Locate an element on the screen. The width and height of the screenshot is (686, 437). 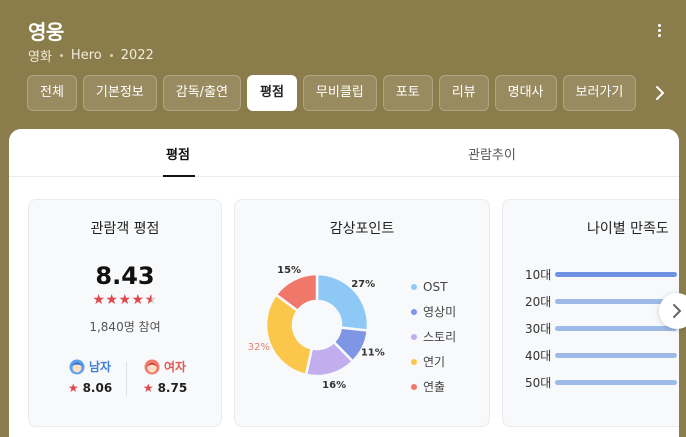
appreciation-donut-chart: 27% 11% 16% 32% 15% is located at coordinates (316, 328).